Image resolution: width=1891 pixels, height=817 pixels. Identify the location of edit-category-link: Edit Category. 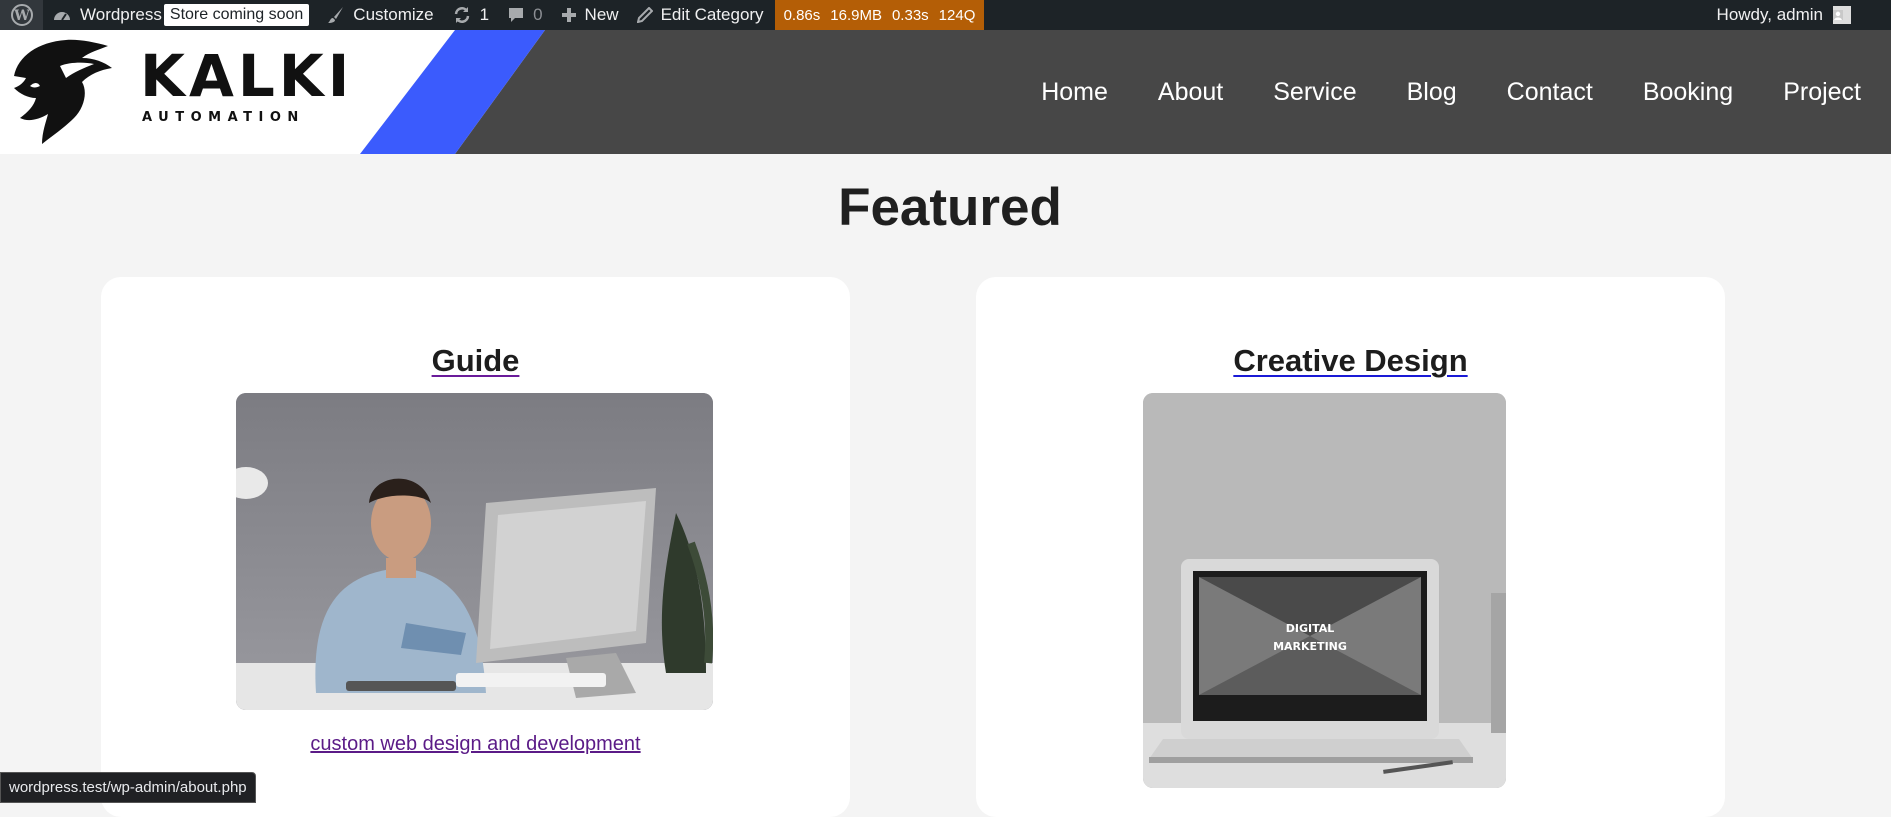
(700, 15).